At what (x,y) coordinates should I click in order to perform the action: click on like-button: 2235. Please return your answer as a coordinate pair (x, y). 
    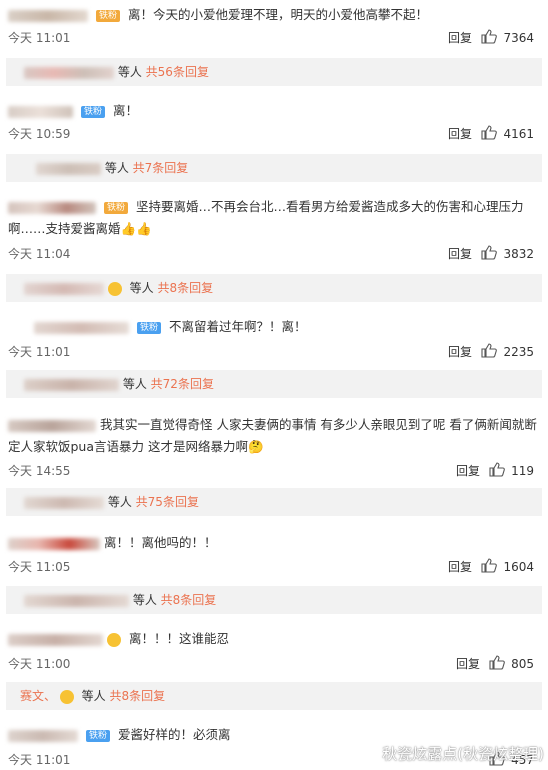
    Looking at the image, I should click on (507, 351).